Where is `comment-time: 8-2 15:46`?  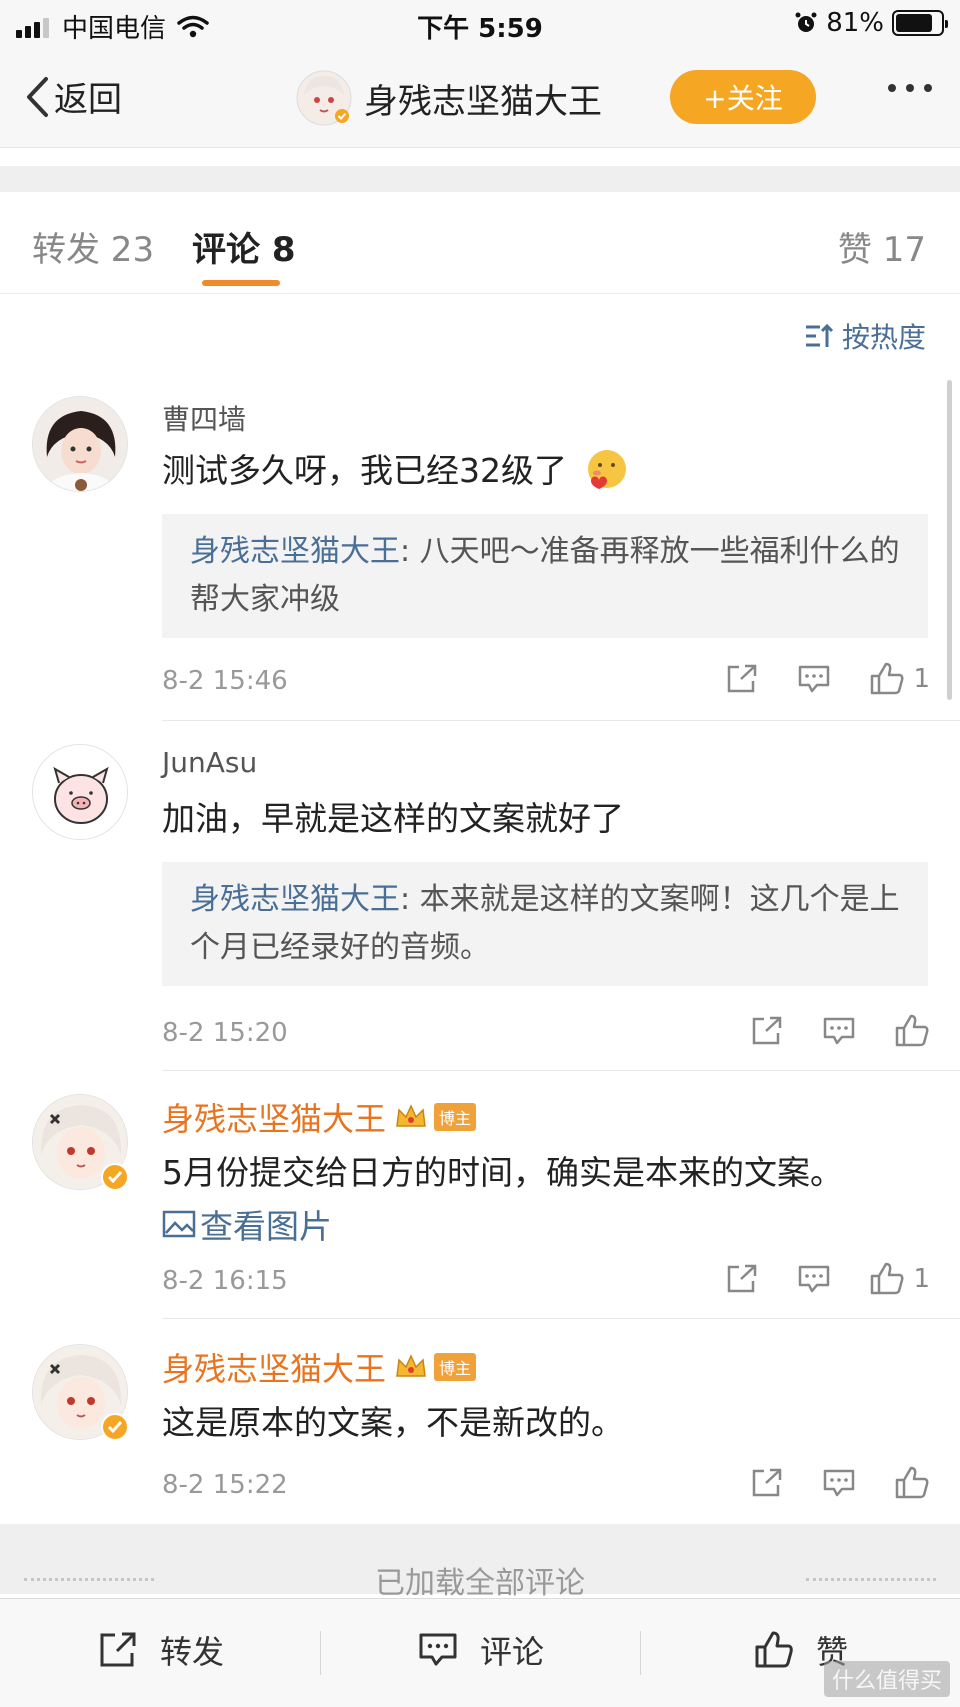 comment-time: 8-2 15:46 is located at coordinates (225, 681).